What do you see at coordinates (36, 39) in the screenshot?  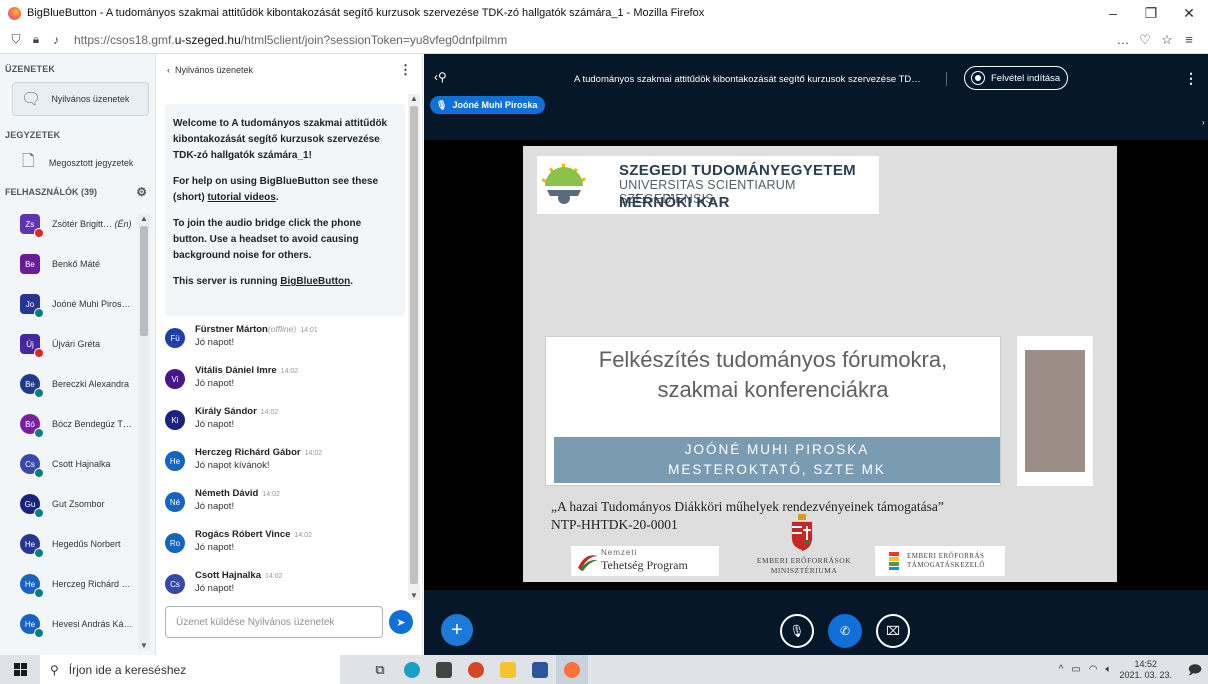 I see `lock-icon: 🔒︎` at bounding box center [36, 39].